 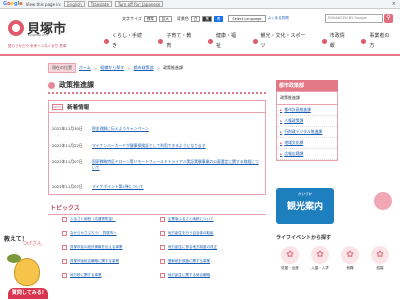 I want to click on sidebar-item: ▶ 人権政策課, so click(x=307, y=121).